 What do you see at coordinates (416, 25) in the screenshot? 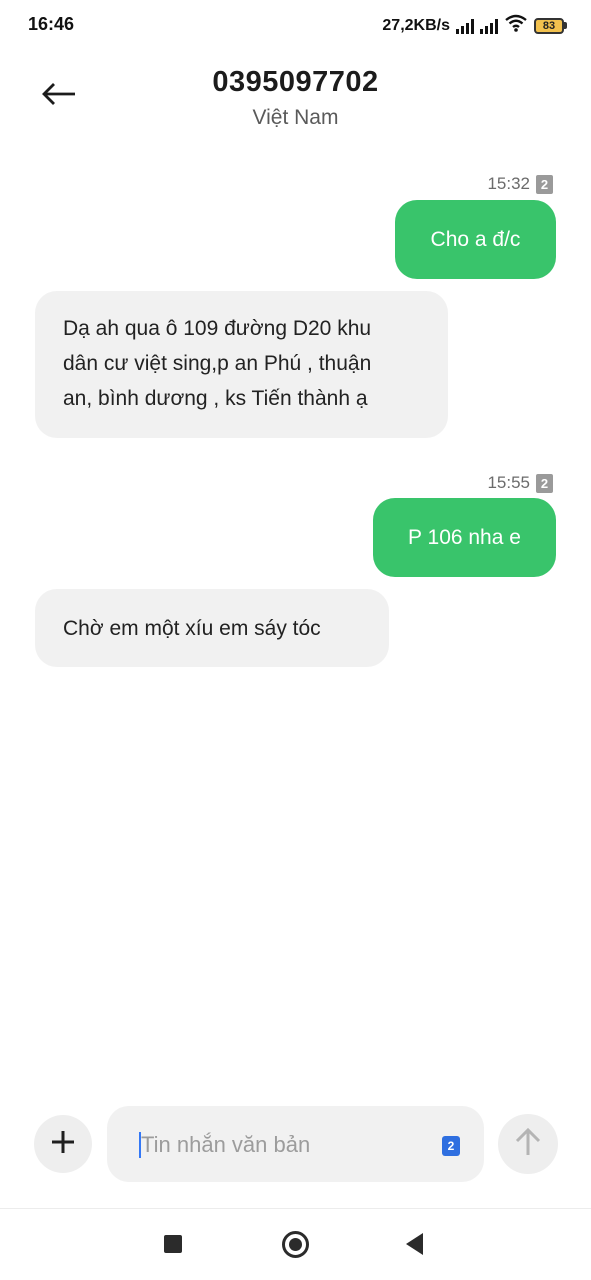
I see `network-speed: 27,2KB/s` at bounding box center [416, 25].